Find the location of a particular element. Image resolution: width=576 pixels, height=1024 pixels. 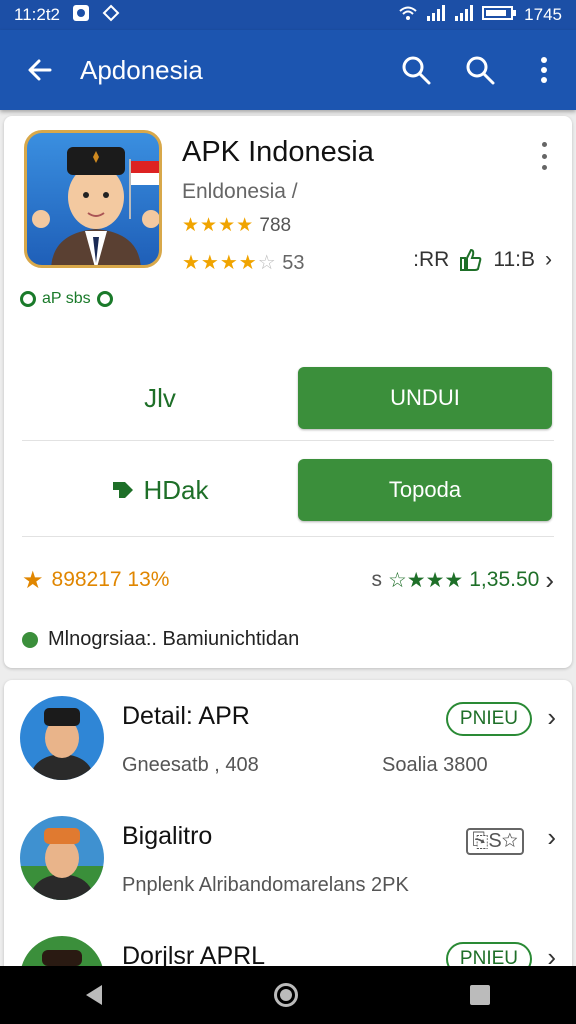

rating-row-1: ★★★★ 788 is located at coordinates (236, 225).